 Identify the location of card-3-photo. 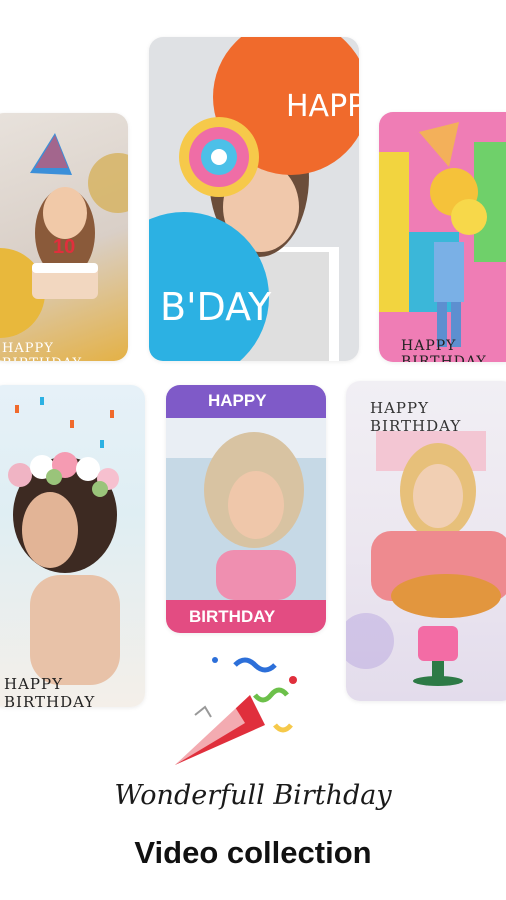
(442, 237).